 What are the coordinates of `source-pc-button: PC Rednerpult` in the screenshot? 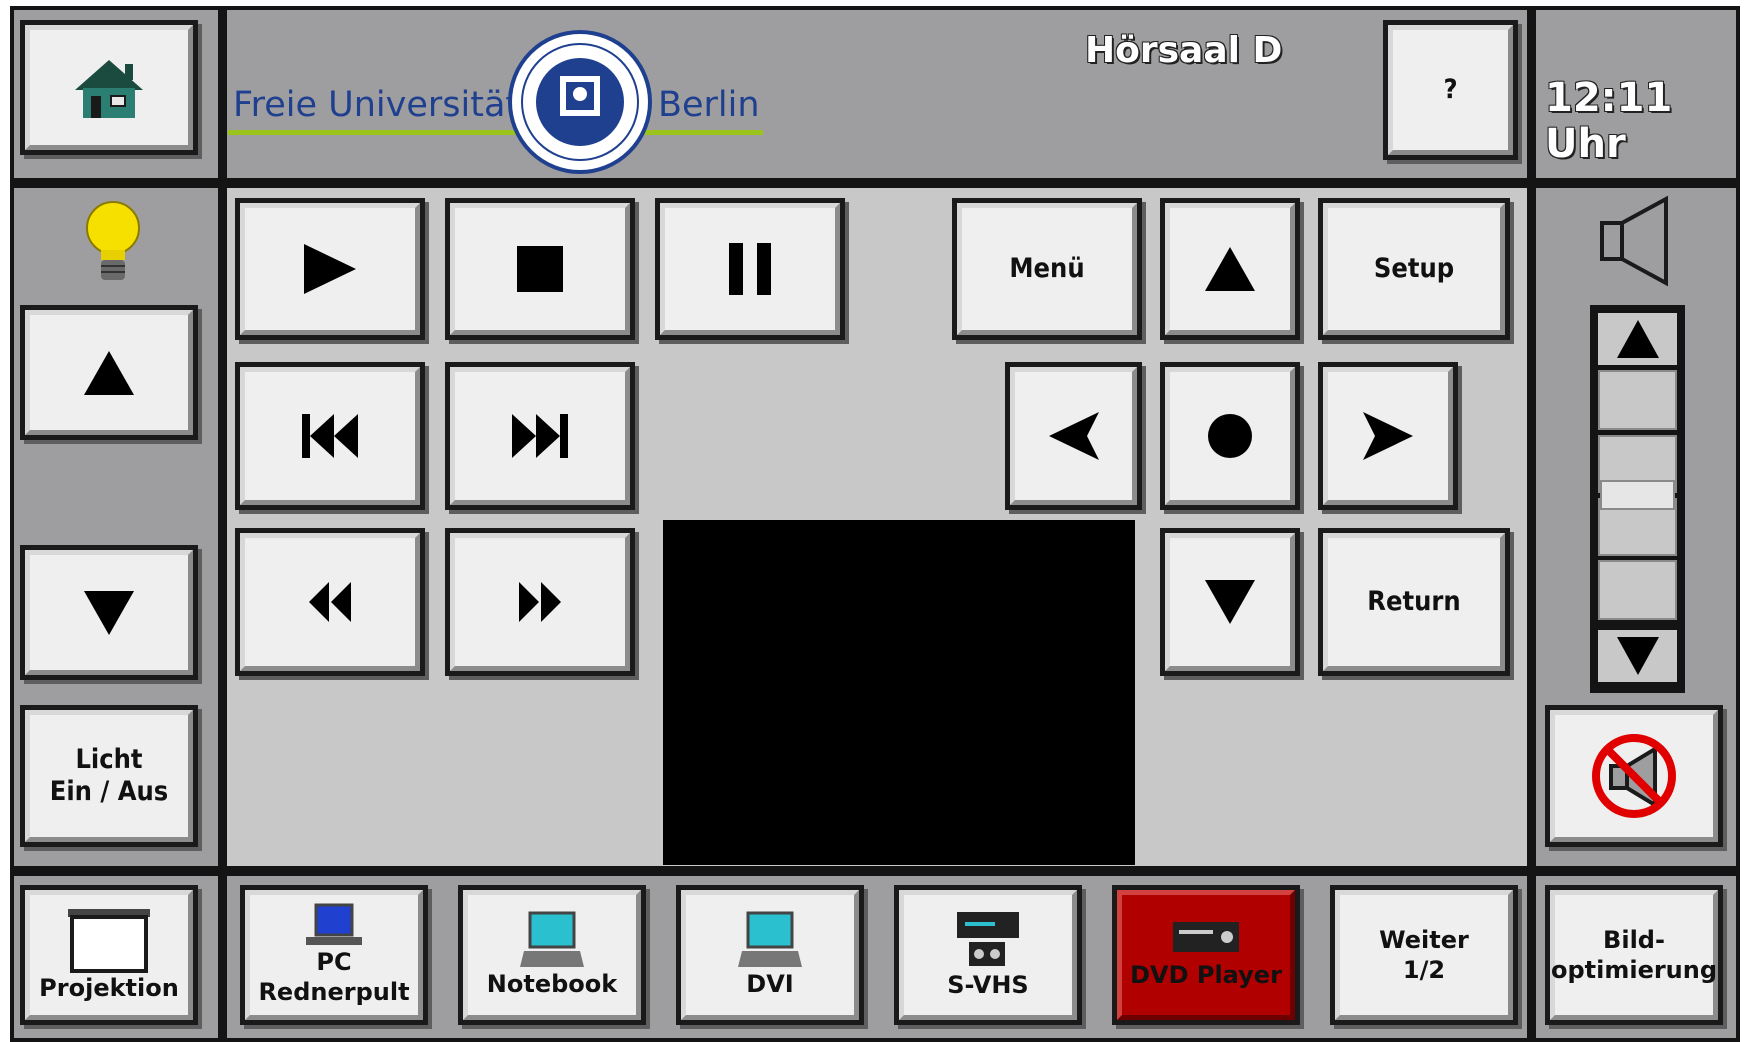 It's located at (334, 955).